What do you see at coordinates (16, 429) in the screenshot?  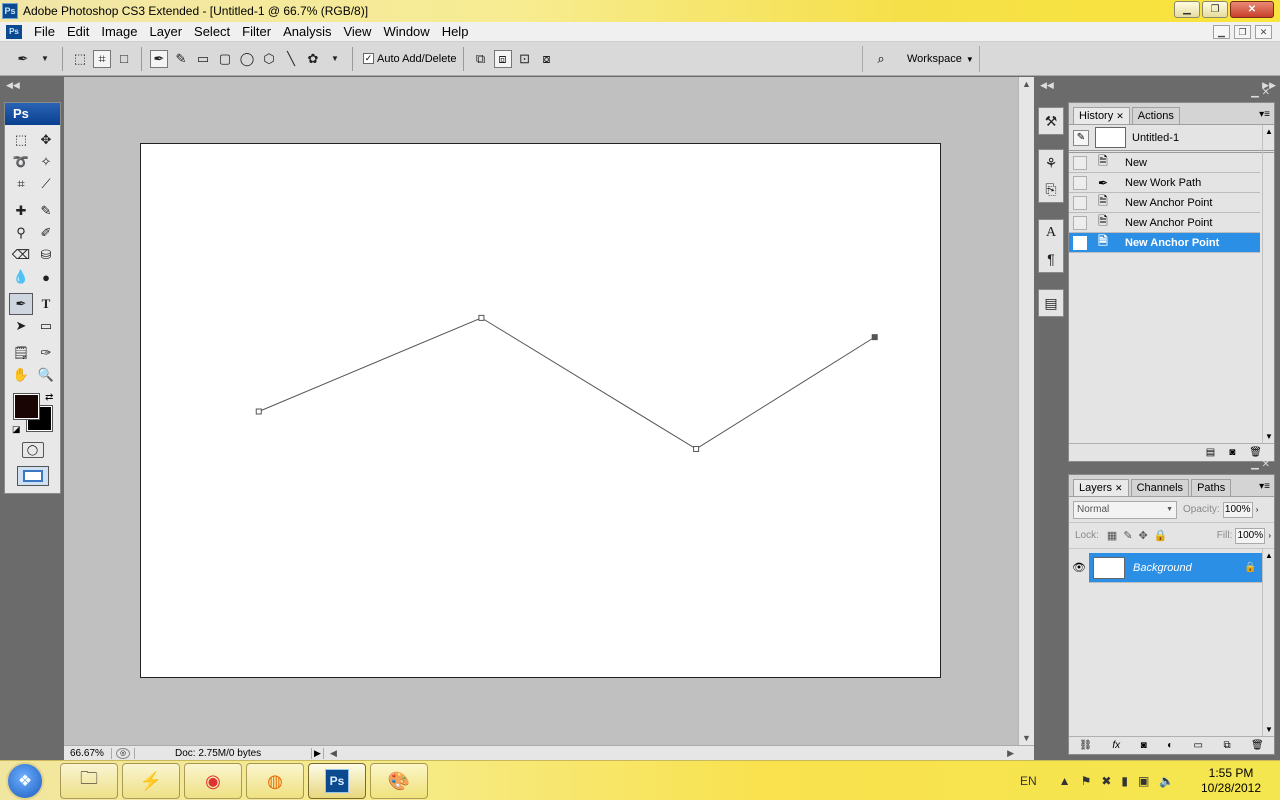 I see `default-colors-icon: ◪` at bounding box center [16, 429].